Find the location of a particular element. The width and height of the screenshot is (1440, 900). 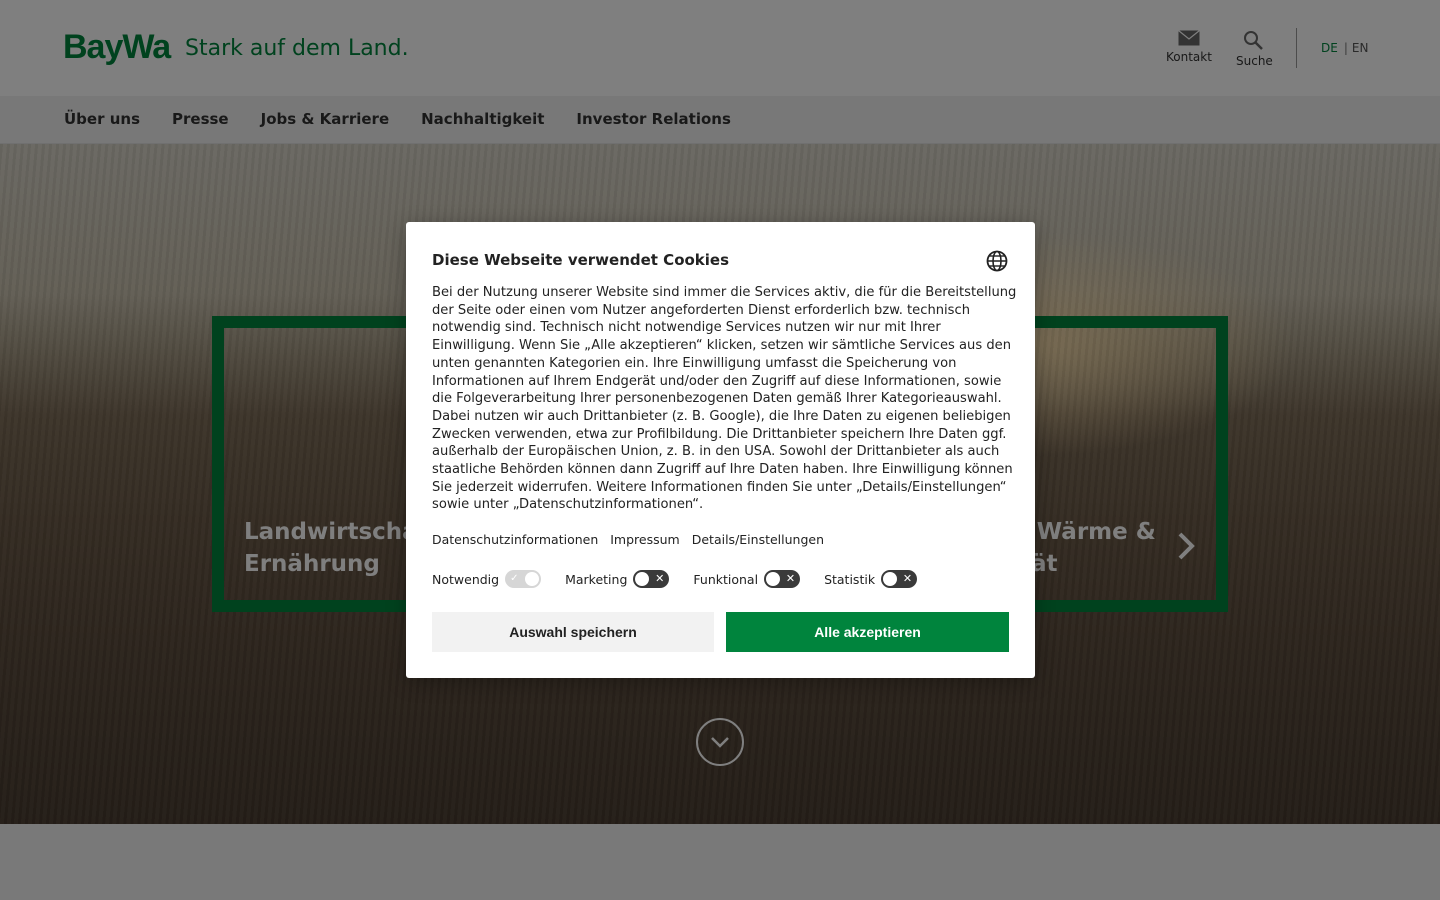

toggle-statistik: ✕ is located at coordinates (899, 579).